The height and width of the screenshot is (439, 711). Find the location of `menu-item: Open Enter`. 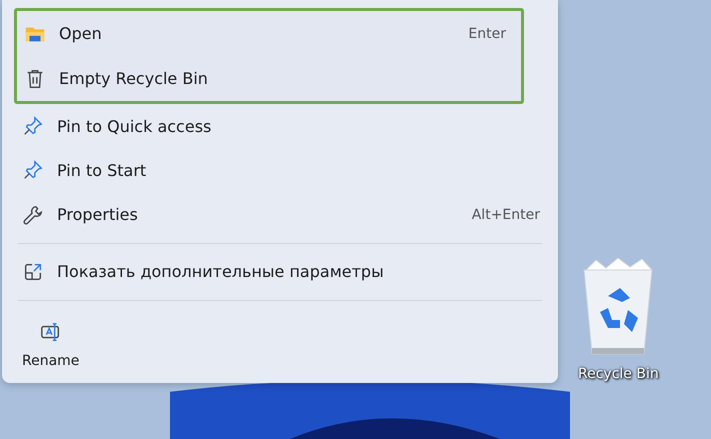

menu-item: Open Enter is located at coordinates (269, 33).